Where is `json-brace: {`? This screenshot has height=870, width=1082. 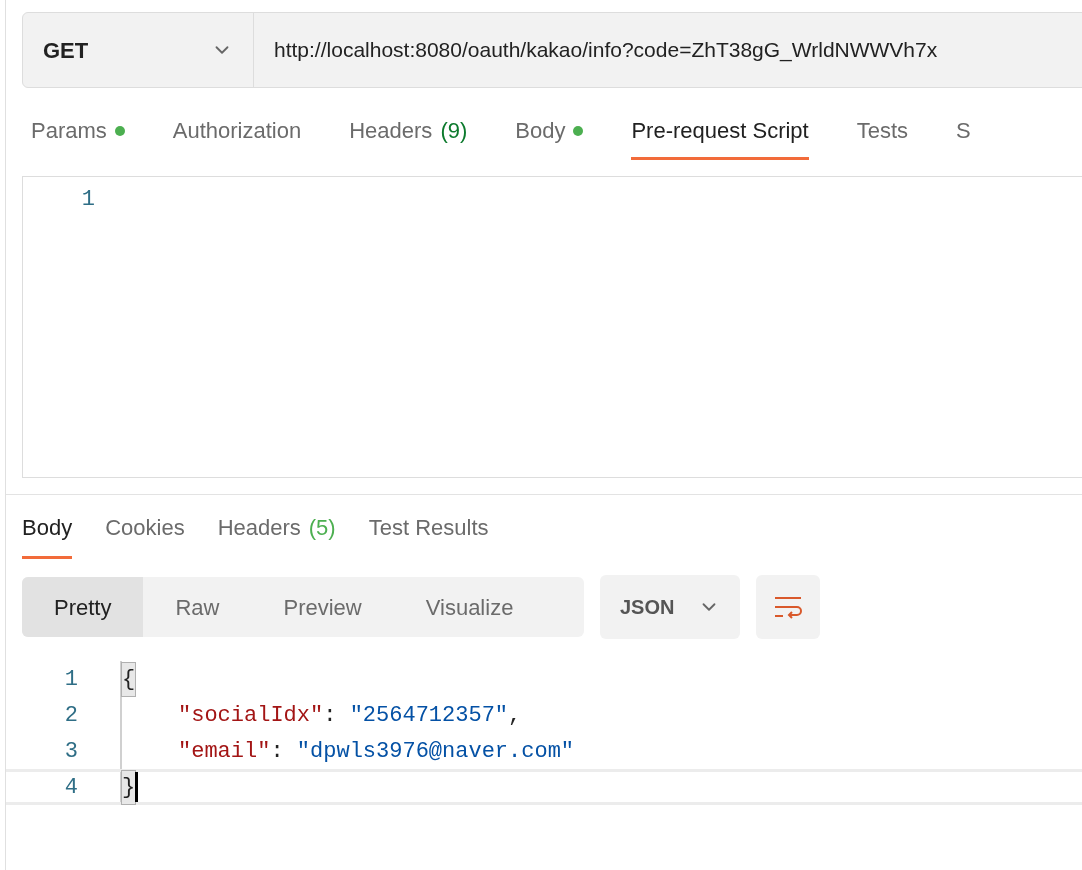
json-brace: { is located at coordinates (129, 679).